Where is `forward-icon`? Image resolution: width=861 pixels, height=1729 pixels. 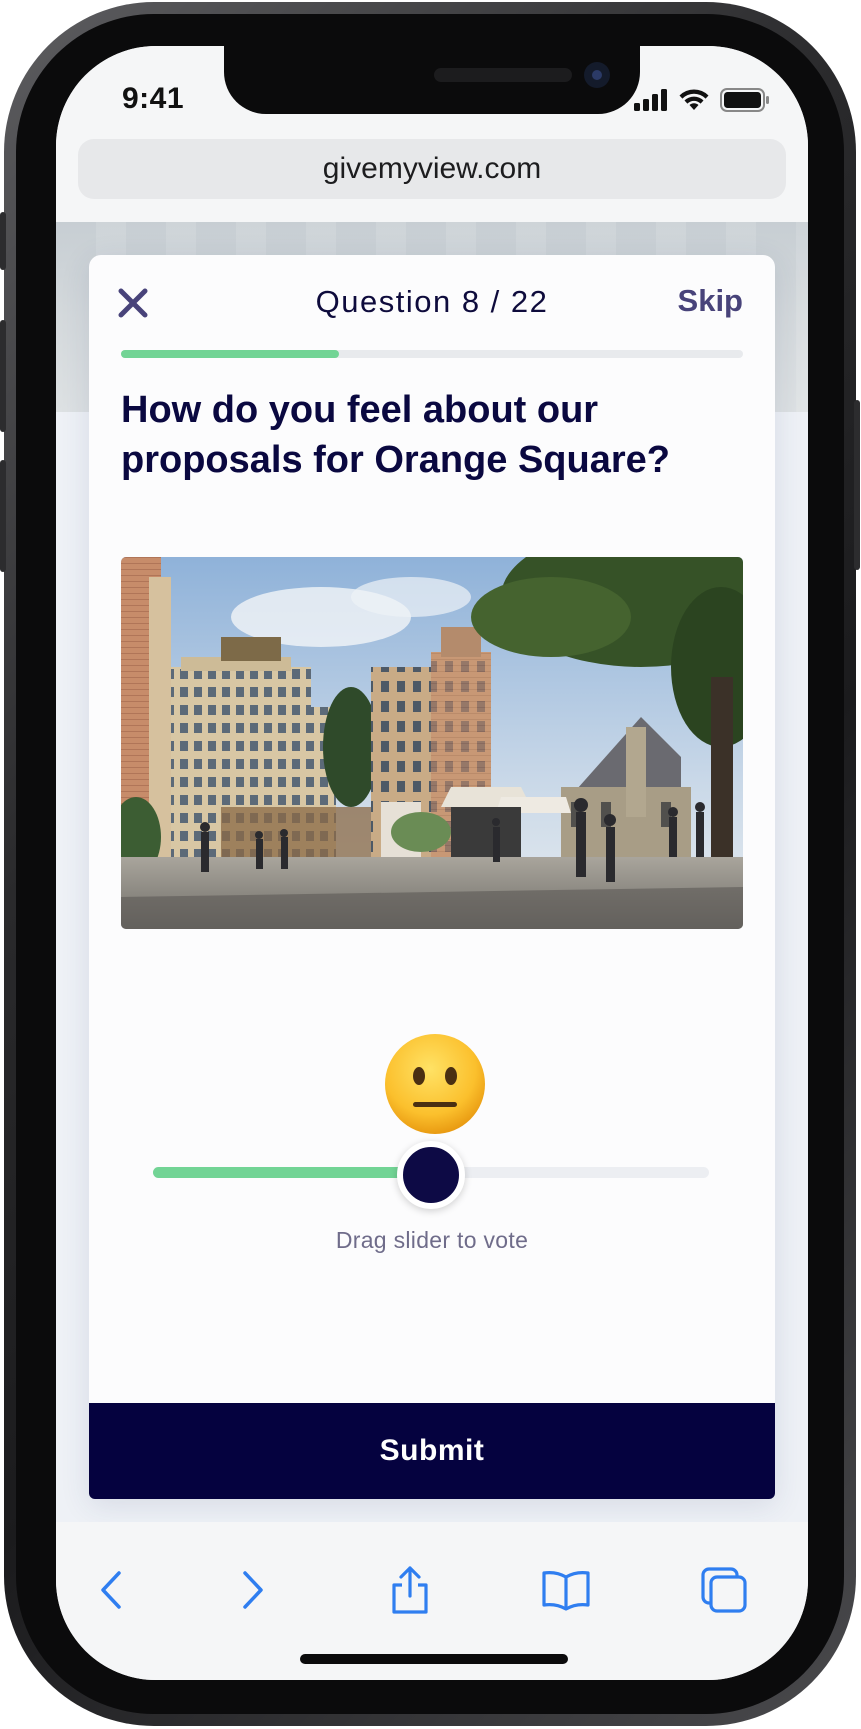
forward-icon is located at coordinates (253, 1590).